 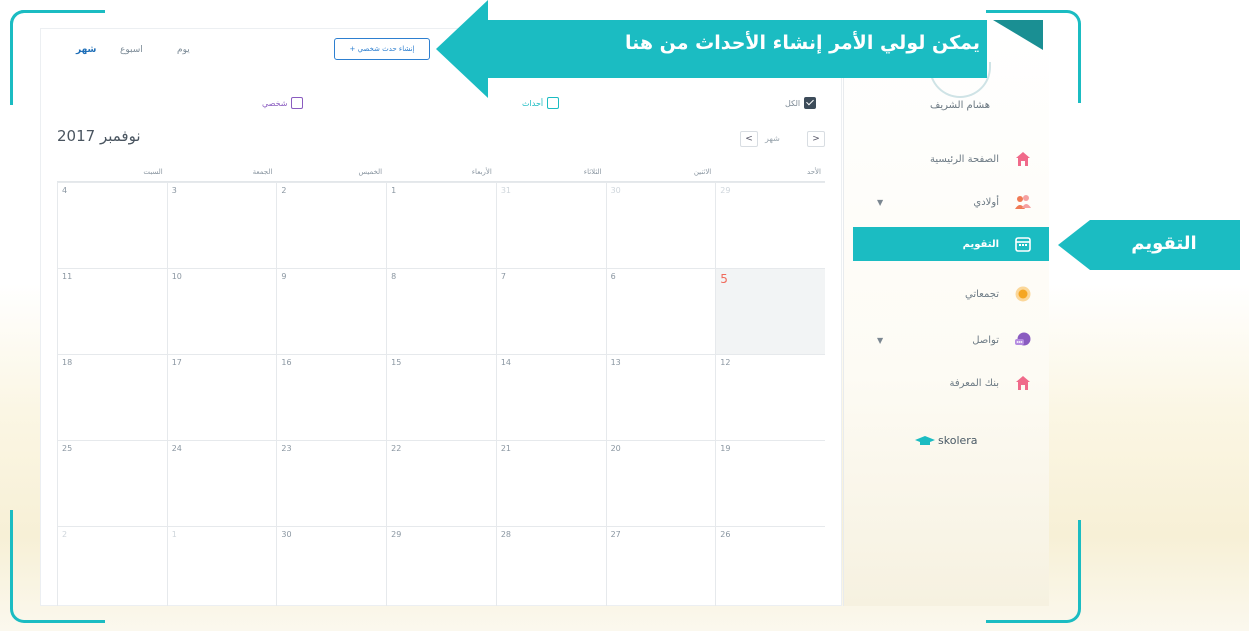 What do you see at coordinates (985, 340) in the screenshot?
I see `sidebar-item-label: تواصل` at bounding box center [985, 340].